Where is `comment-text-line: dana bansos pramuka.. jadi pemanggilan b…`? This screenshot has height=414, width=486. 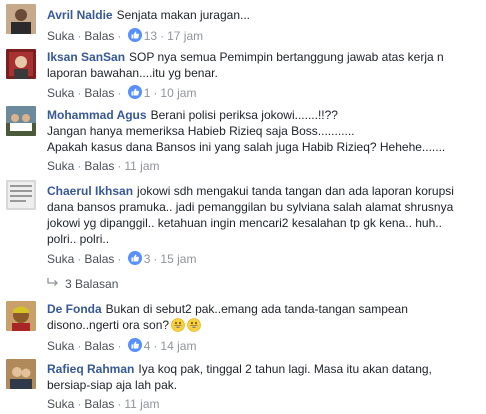 comment-text-line: dana bansos pramuka.. jadi pemanggilan b… is located at coordinates (250, 207).